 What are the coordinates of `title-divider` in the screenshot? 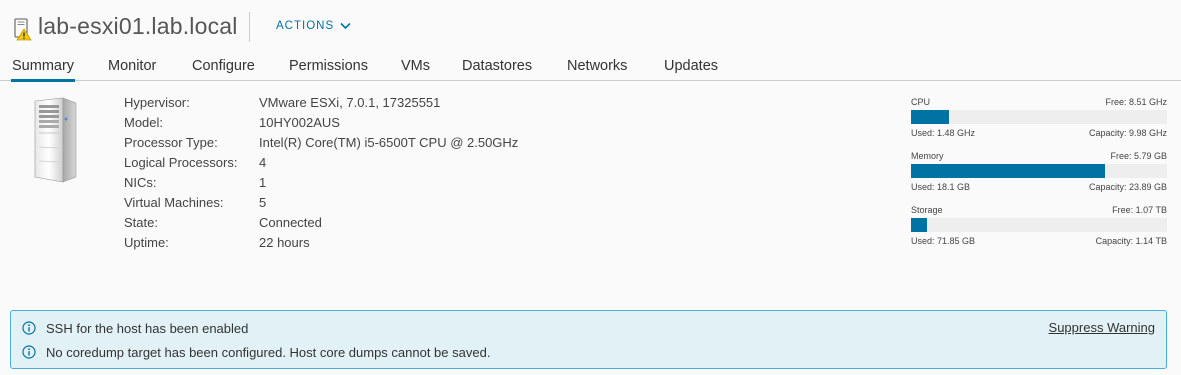 It's located at (249, 27).